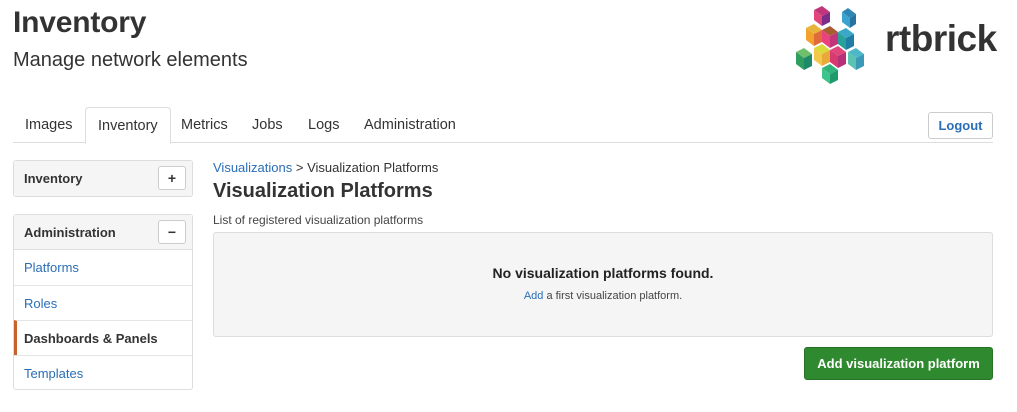 The width and height of the screenshot is (1017, 412). Describe the element at coordinates (960, 125) in the screenshot. I see `logout-button: Logout` at that location.